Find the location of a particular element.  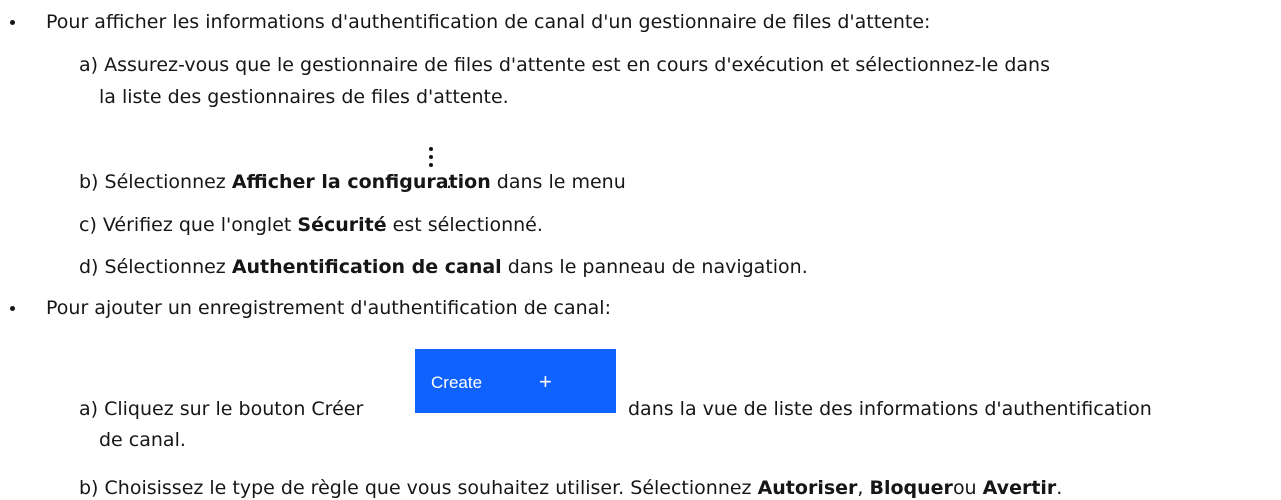

step-d-pre: d) Sélectionnez is located at coordinates (155, 267).